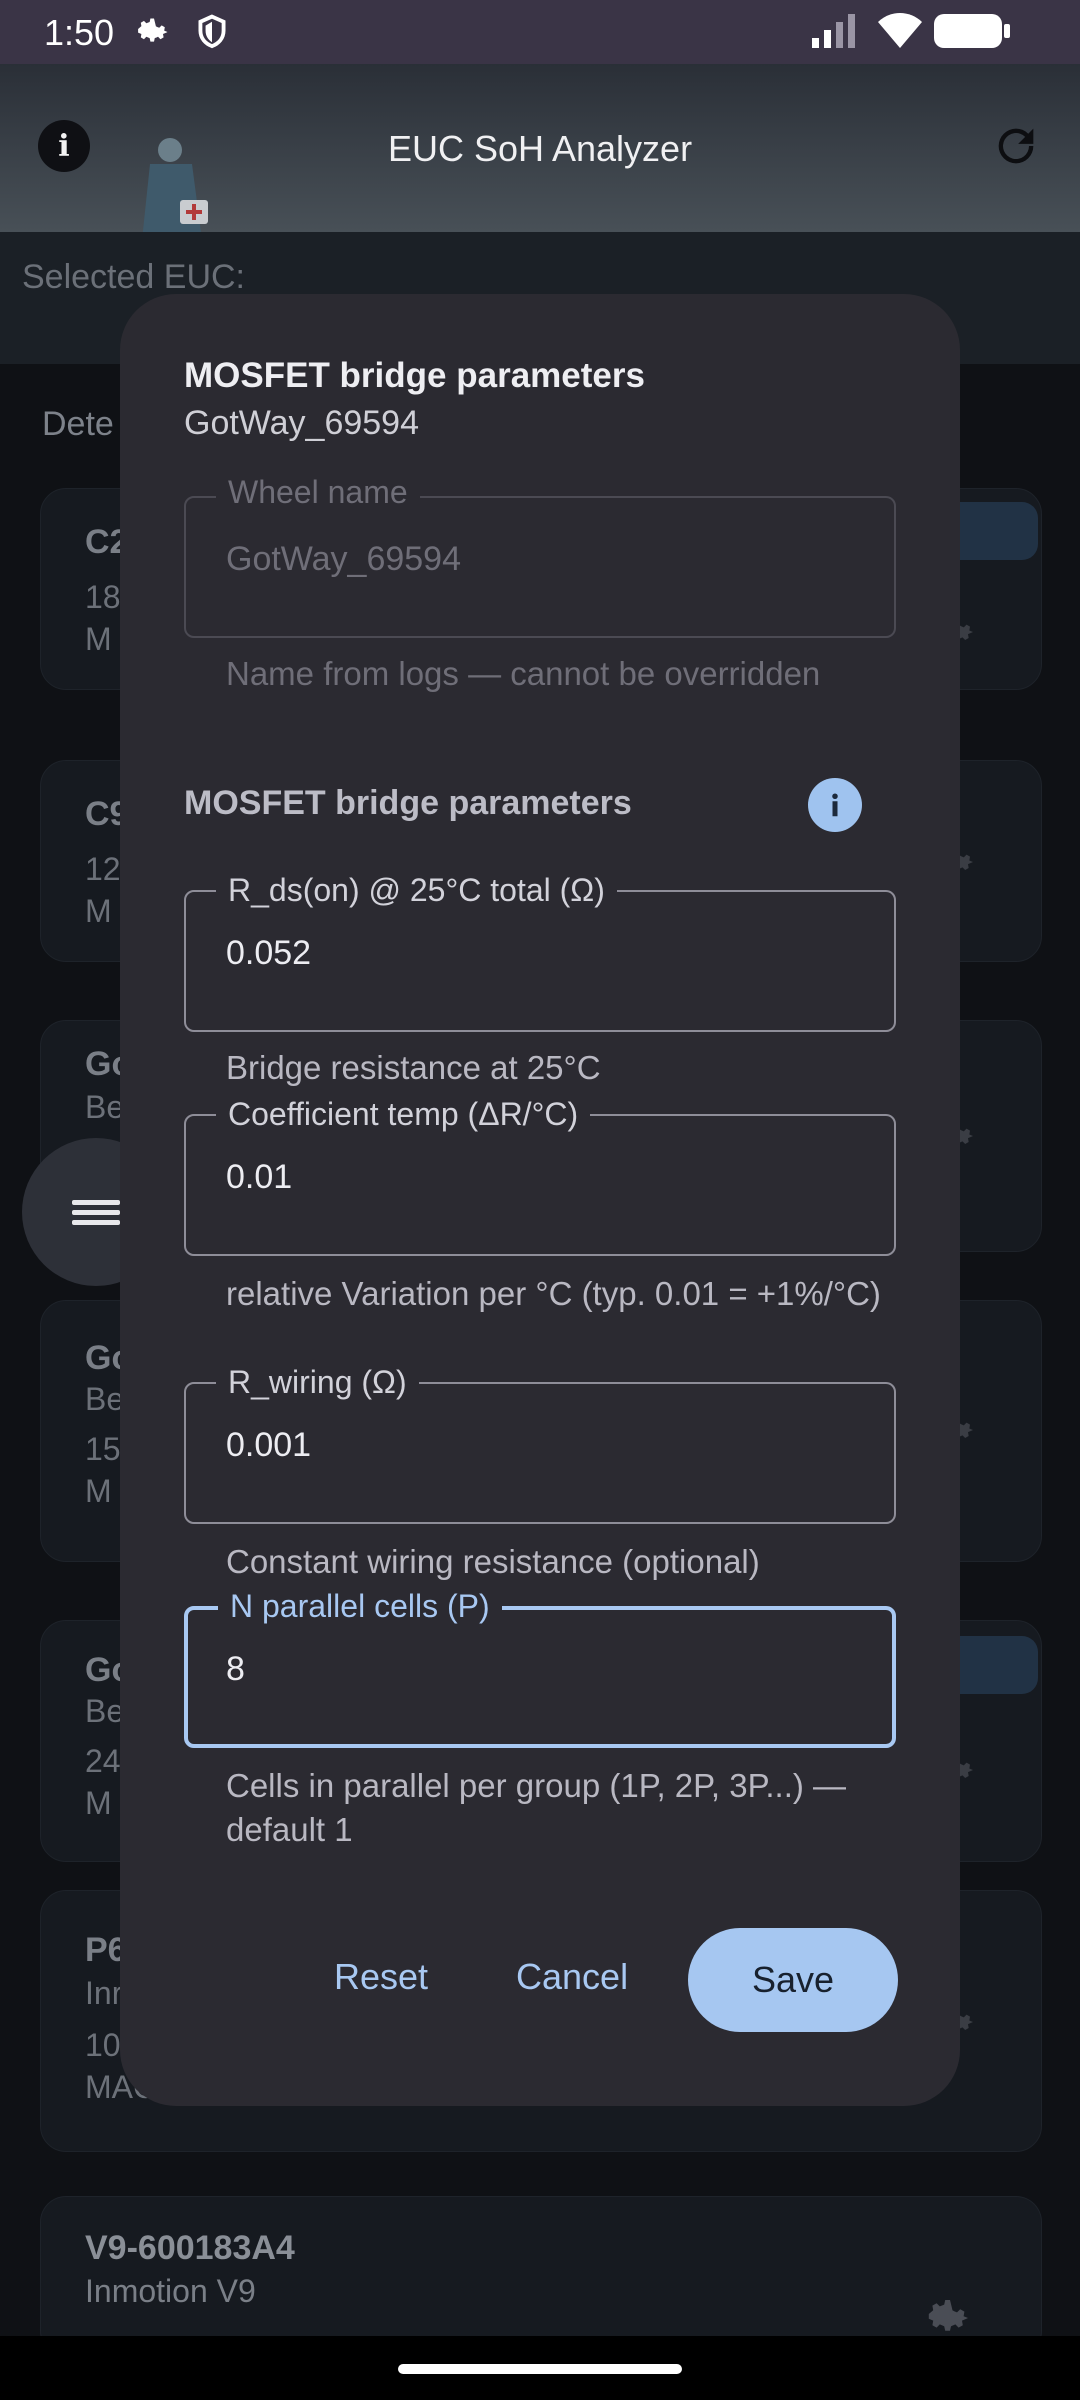  I want to click on refresh-icon, so click(1016, 146).